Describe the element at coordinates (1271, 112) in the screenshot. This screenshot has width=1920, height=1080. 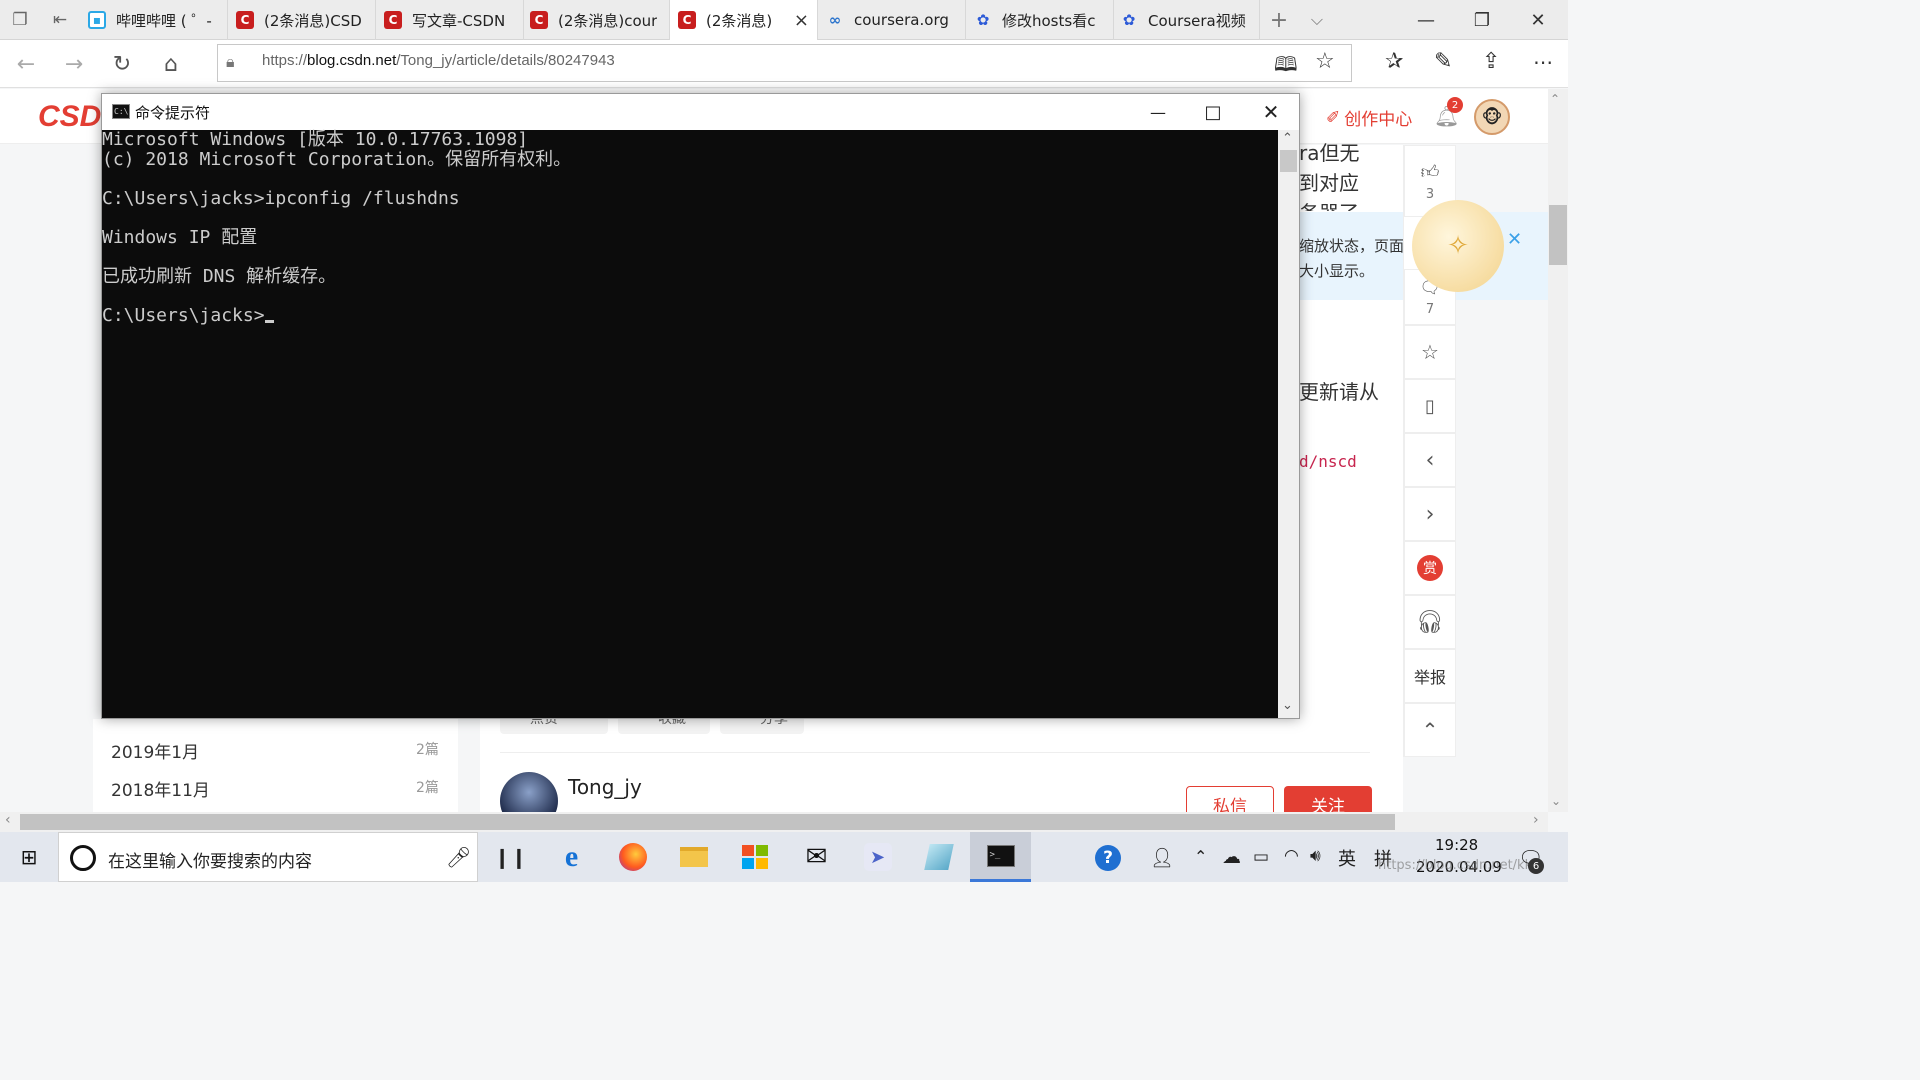
I see `cmd-close-button: ✕` at that location.